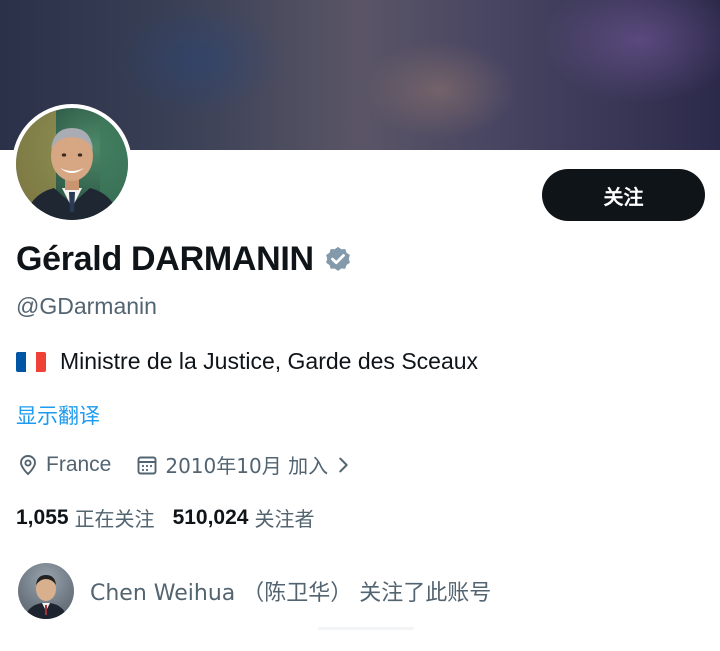 This screenshot has width=720, height=651. I want to click on following-stat: 1,055 正在关注, so click(85, 517).